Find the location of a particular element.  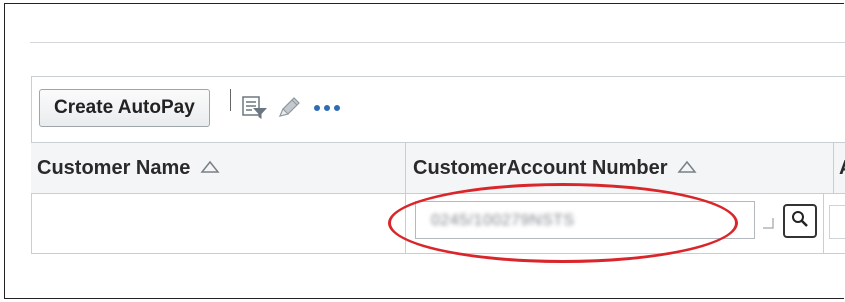

search-button is located at coordinates (800, 221).